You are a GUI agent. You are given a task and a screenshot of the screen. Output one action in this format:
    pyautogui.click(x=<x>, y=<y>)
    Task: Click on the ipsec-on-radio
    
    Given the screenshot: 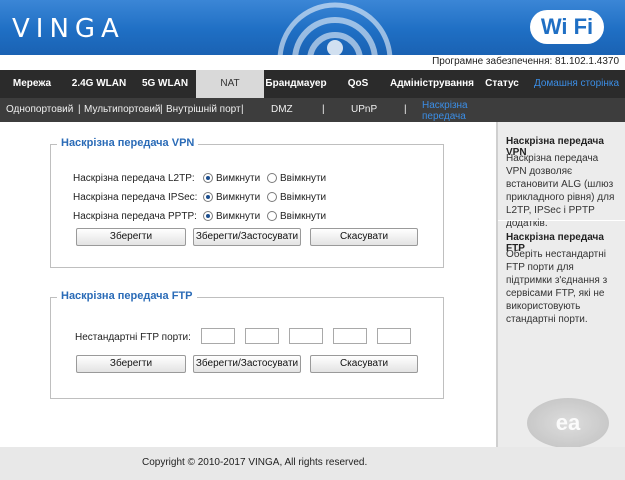 What is the action you would take?
    pyautogui.click(x=272, y=197)
    